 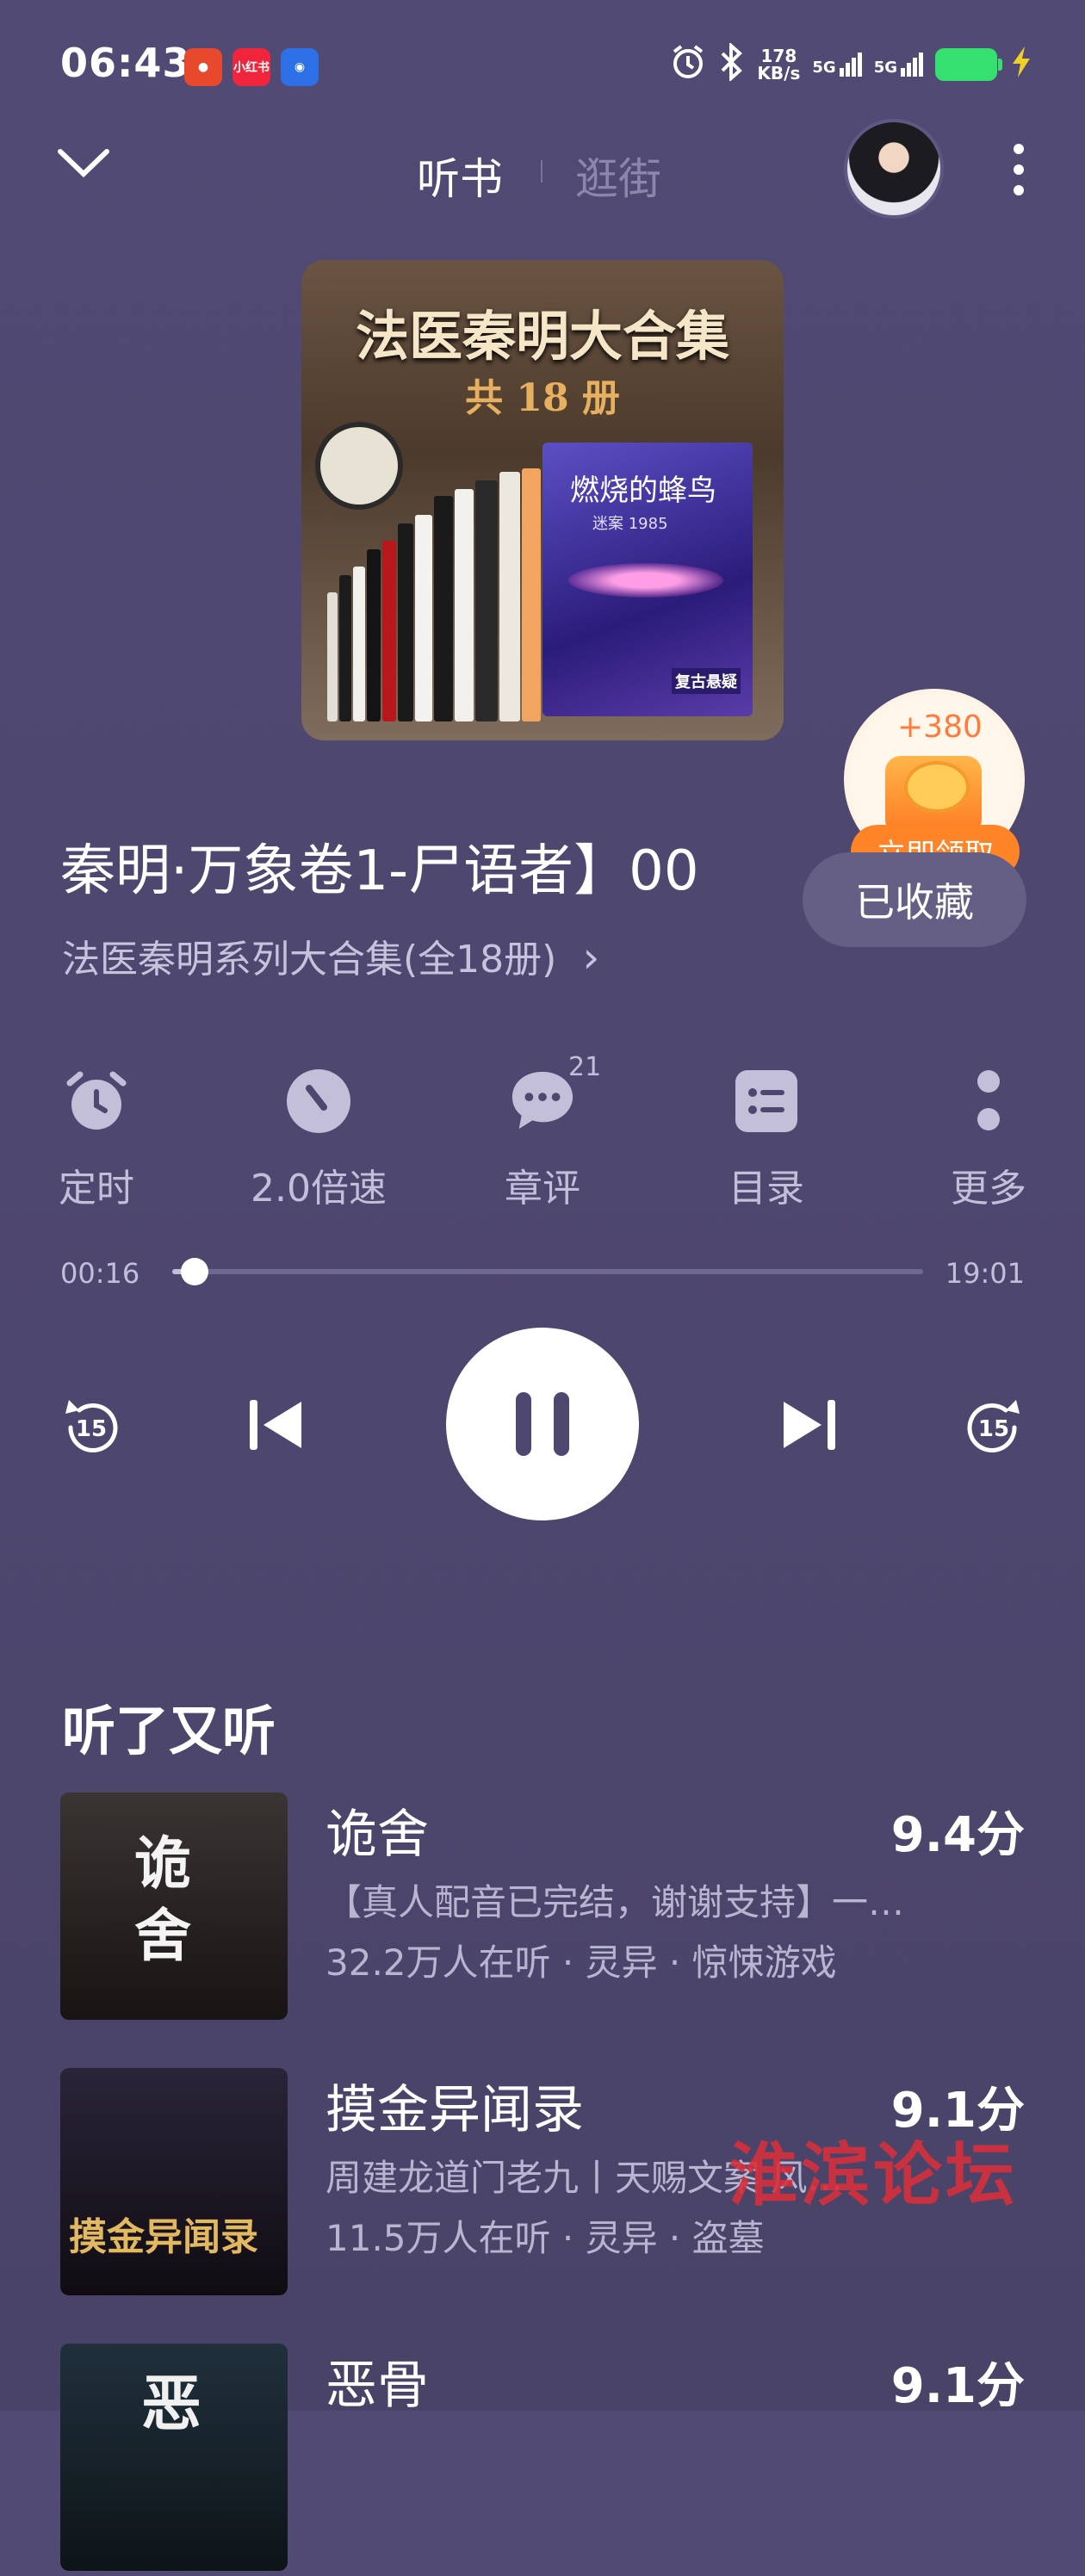 What do you see at coordinates (460, 176) in the screenshot?
I see `tab-listen: 听书` at bounding box center [460, 176].